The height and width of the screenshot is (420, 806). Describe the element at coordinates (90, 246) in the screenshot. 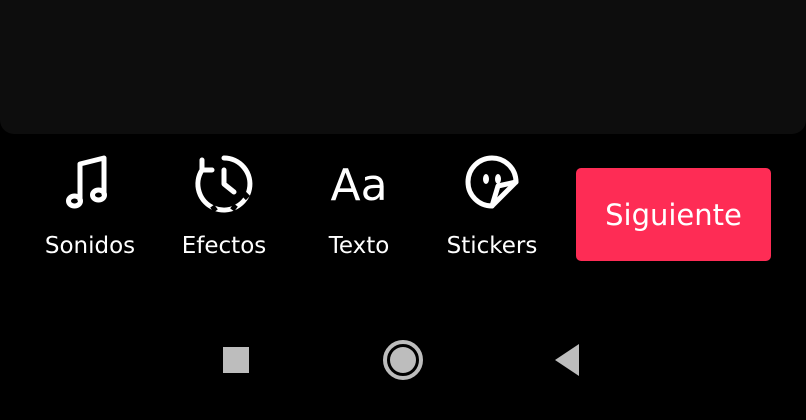

I see `sounds-label: Sonidos` at that location.